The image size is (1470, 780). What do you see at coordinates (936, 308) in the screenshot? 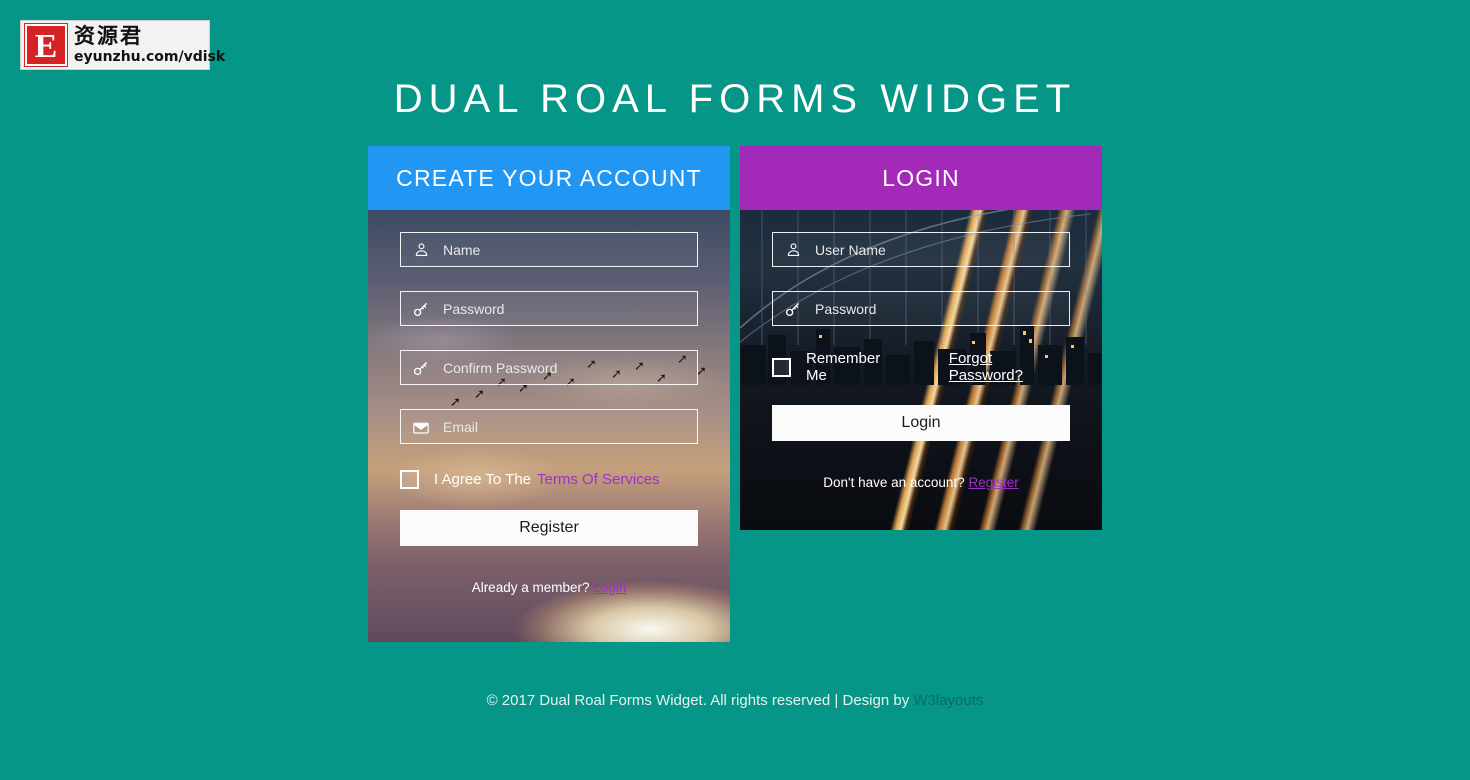
I see `login-password-input` at bounding box center [936, 308].